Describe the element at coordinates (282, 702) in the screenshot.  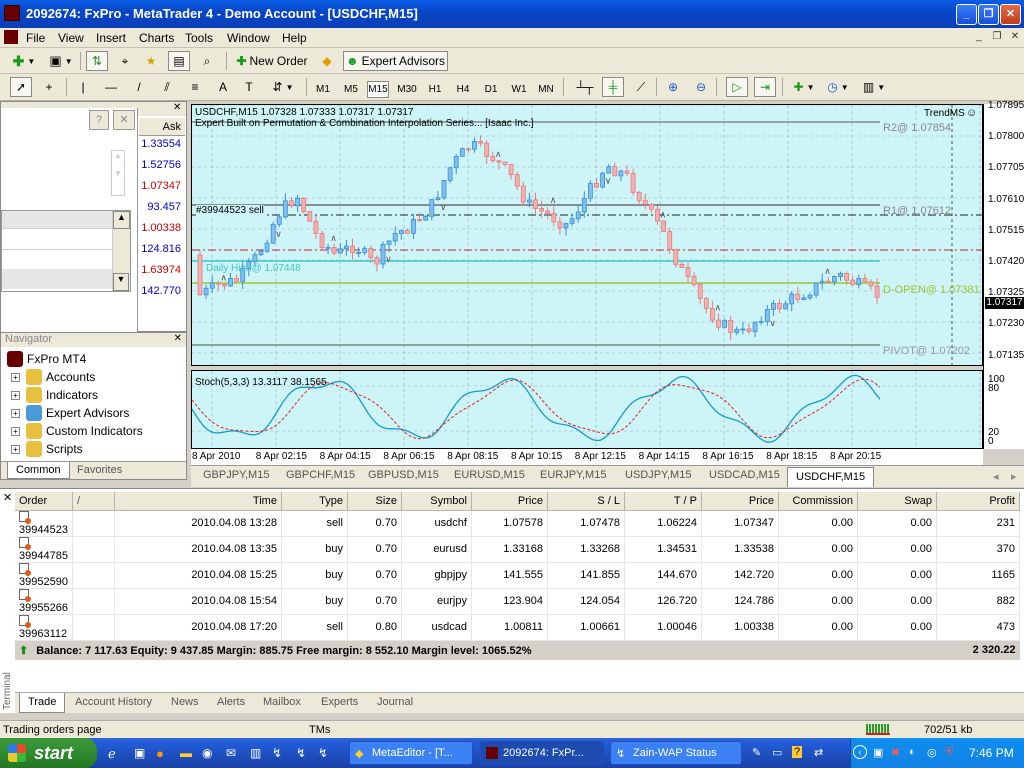
I see `tab-mailbox: Mailbox` at that location.